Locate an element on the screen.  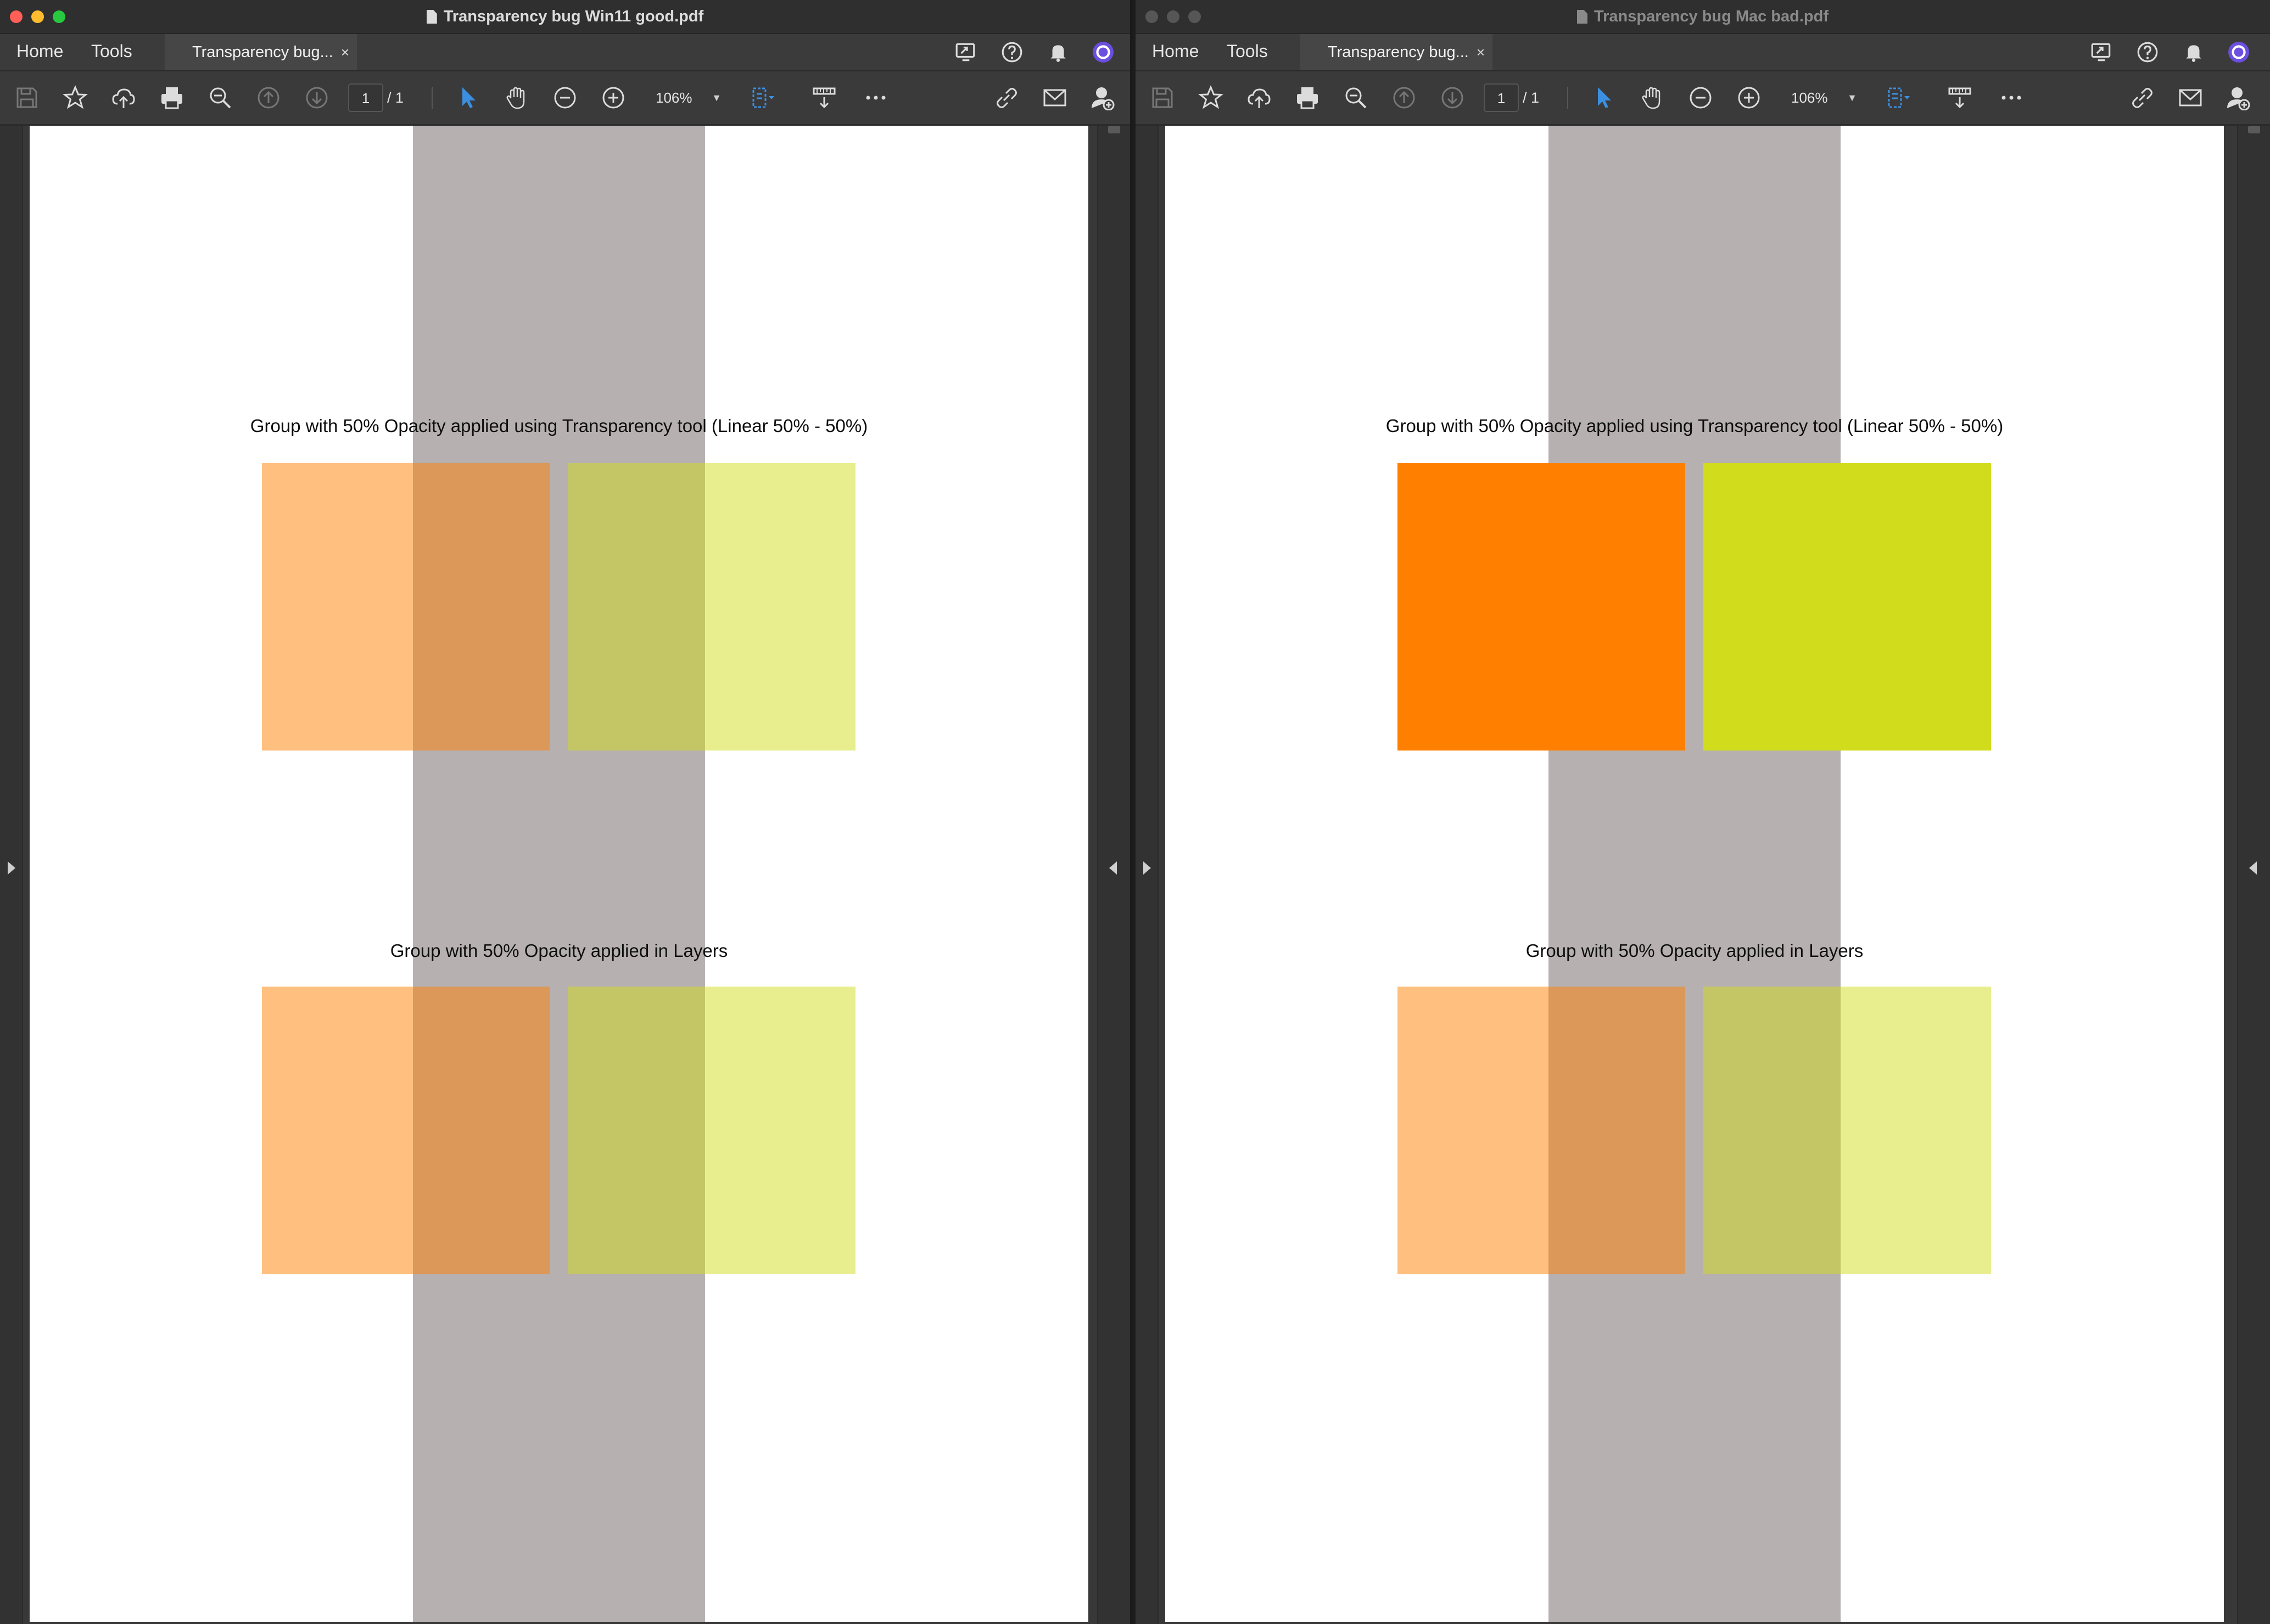
page-total: / 1 is located at coordinates (395, 98).